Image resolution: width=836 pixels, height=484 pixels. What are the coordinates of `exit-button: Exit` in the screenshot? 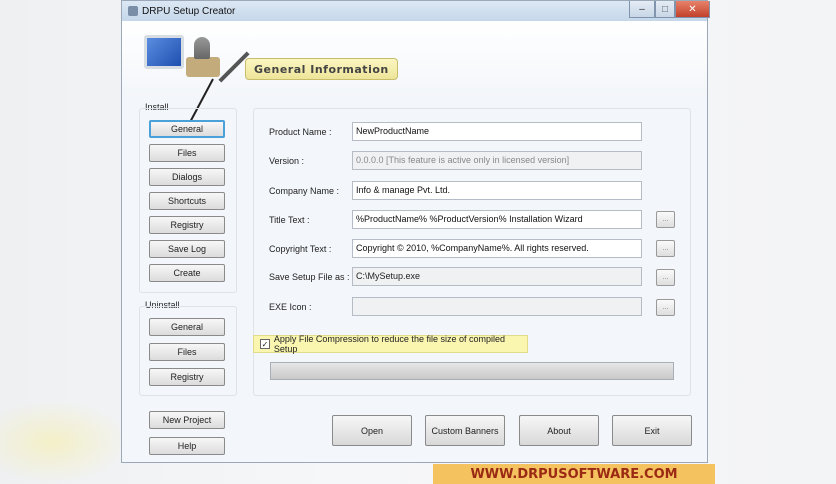 It's located at (652, 430).